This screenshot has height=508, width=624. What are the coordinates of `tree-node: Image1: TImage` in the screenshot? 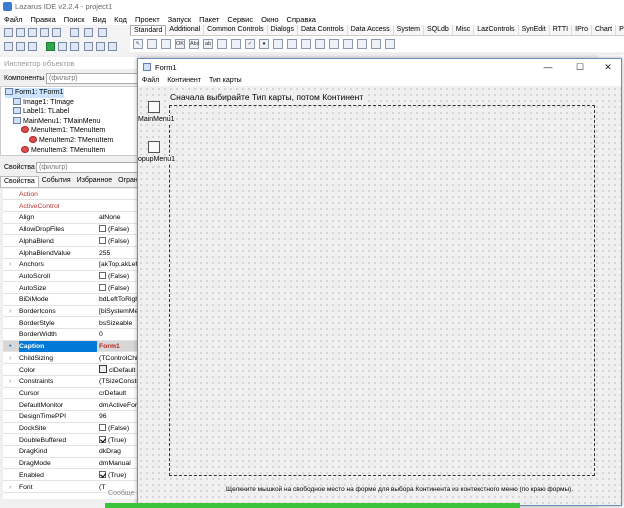 It's located at (43, 102).